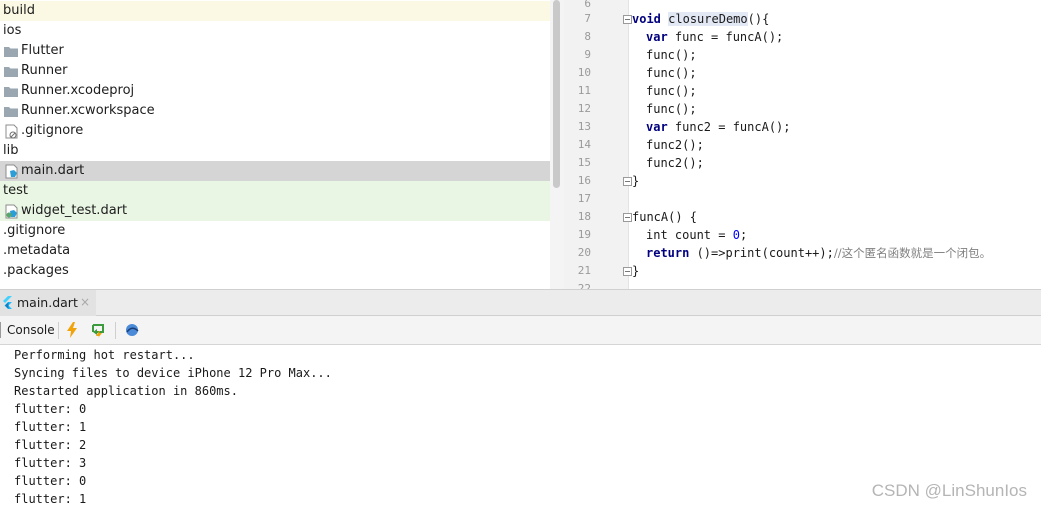 The width and height of the screenshot is (1041, 509). Describe the element at coordinates (0, 330) in the screenshot. I see `toolbar-edge` at that location.